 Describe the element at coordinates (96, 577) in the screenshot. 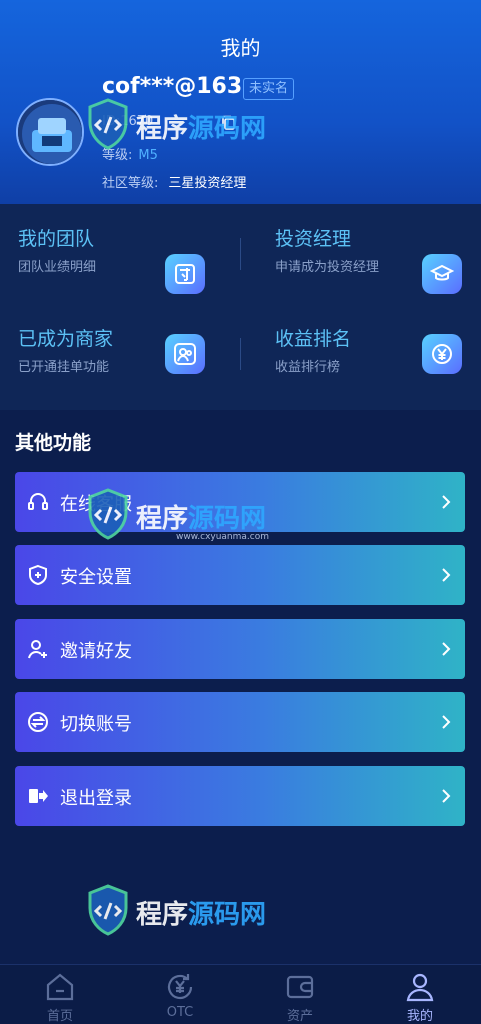

I see `menu-label: 安全设置` at that location.